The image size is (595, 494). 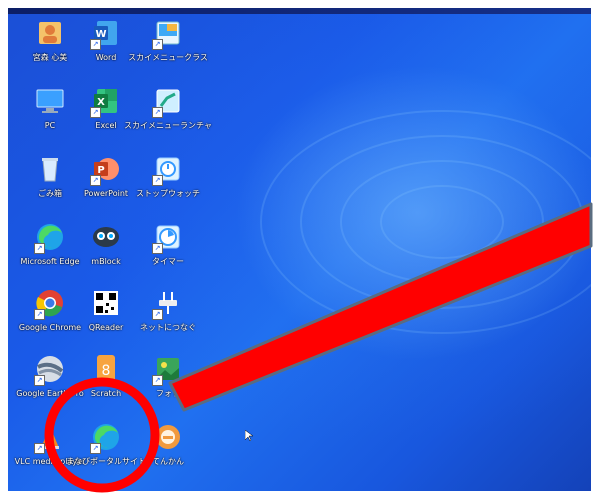 I want to click on icon-label: フォト, so click(x=168, y=393).